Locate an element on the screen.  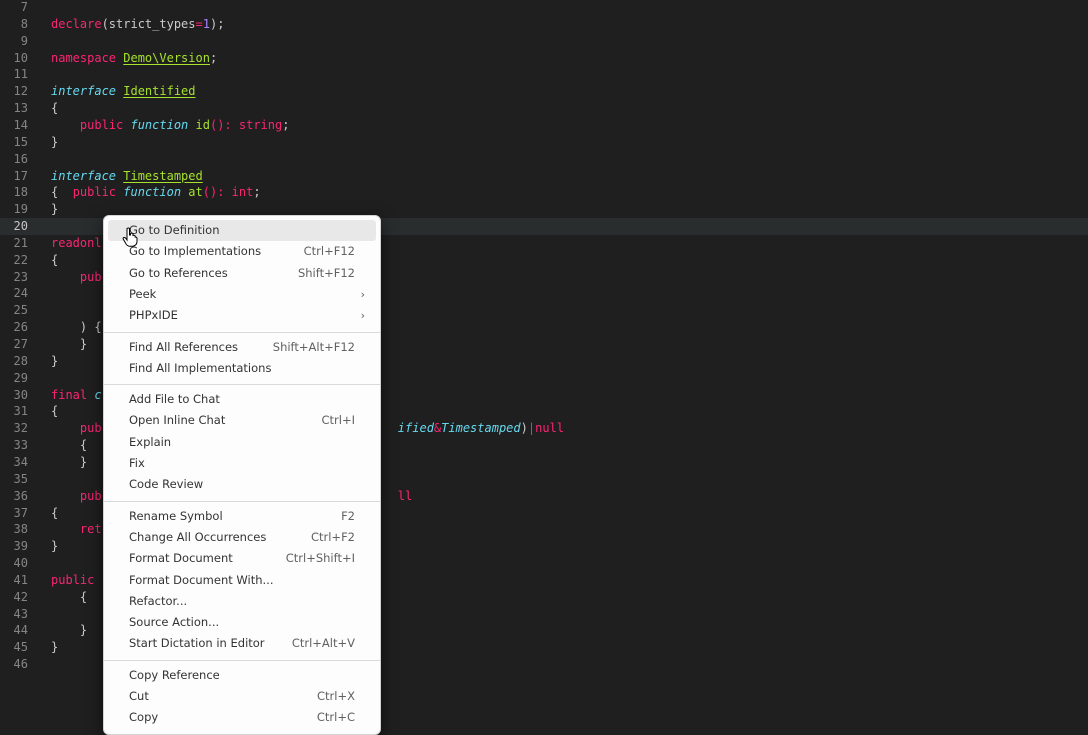
chevron-right-icon: › is located at coordinates (362, 294).